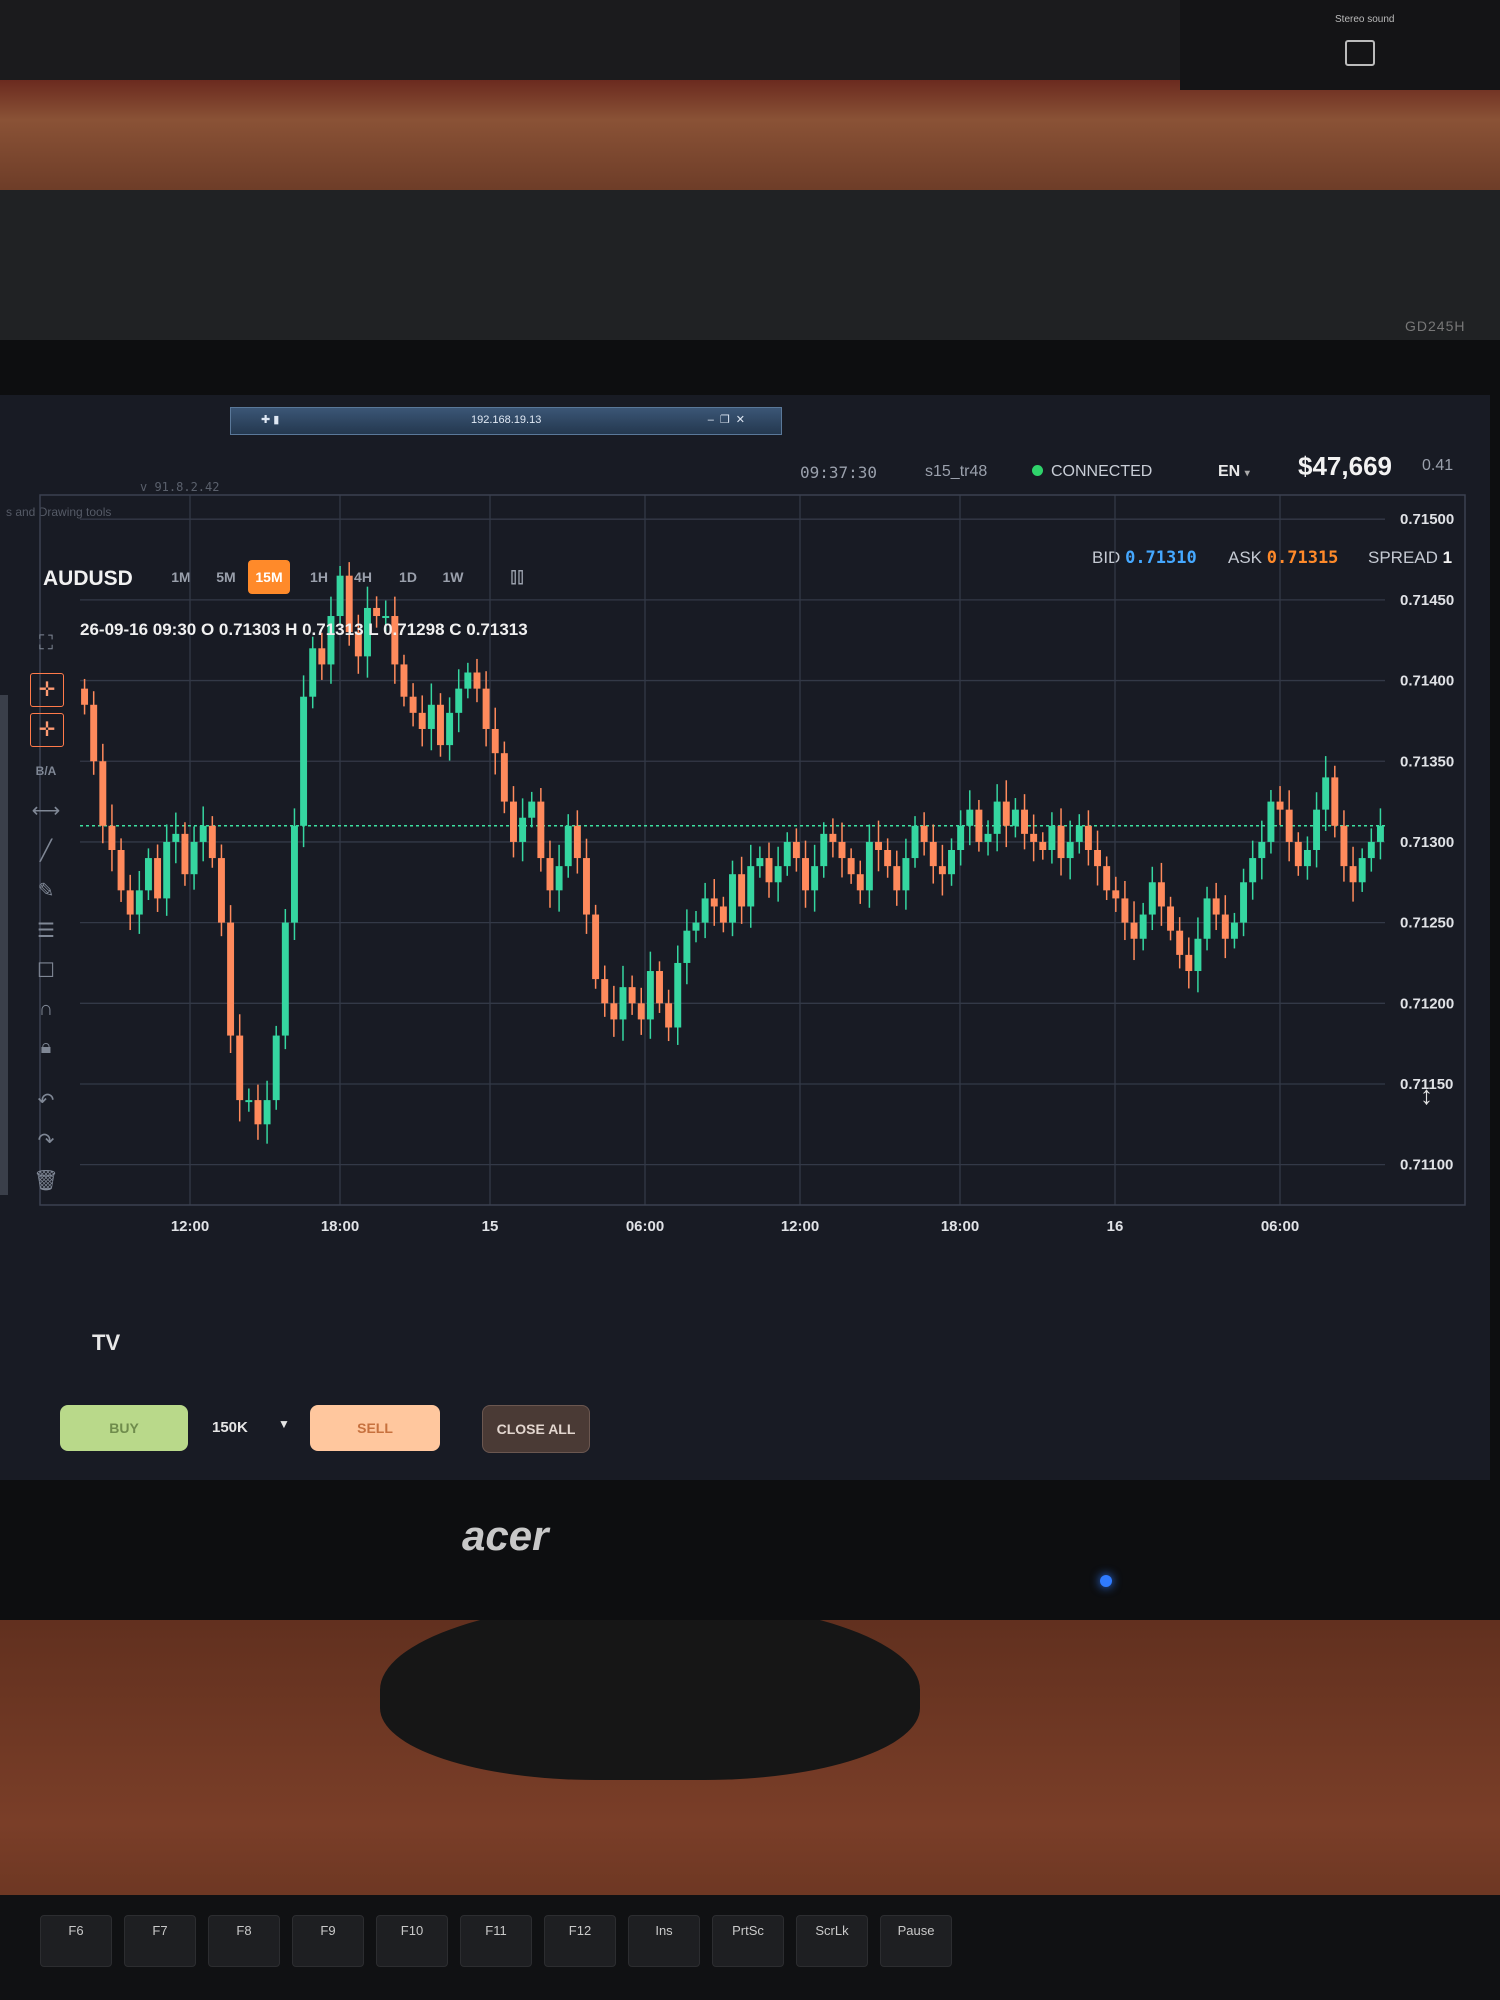  I want to click on trash-icon: 🗑︎, so click(46, 1181).